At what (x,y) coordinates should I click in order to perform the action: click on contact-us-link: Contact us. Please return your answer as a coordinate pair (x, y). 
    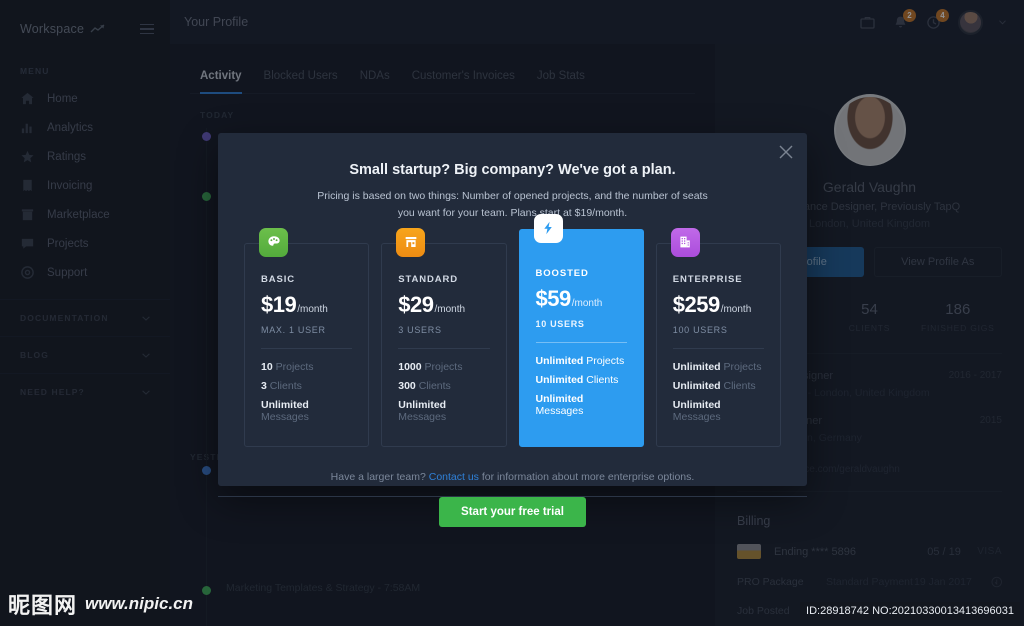
    Looking at the image, I should click on (454, 477).